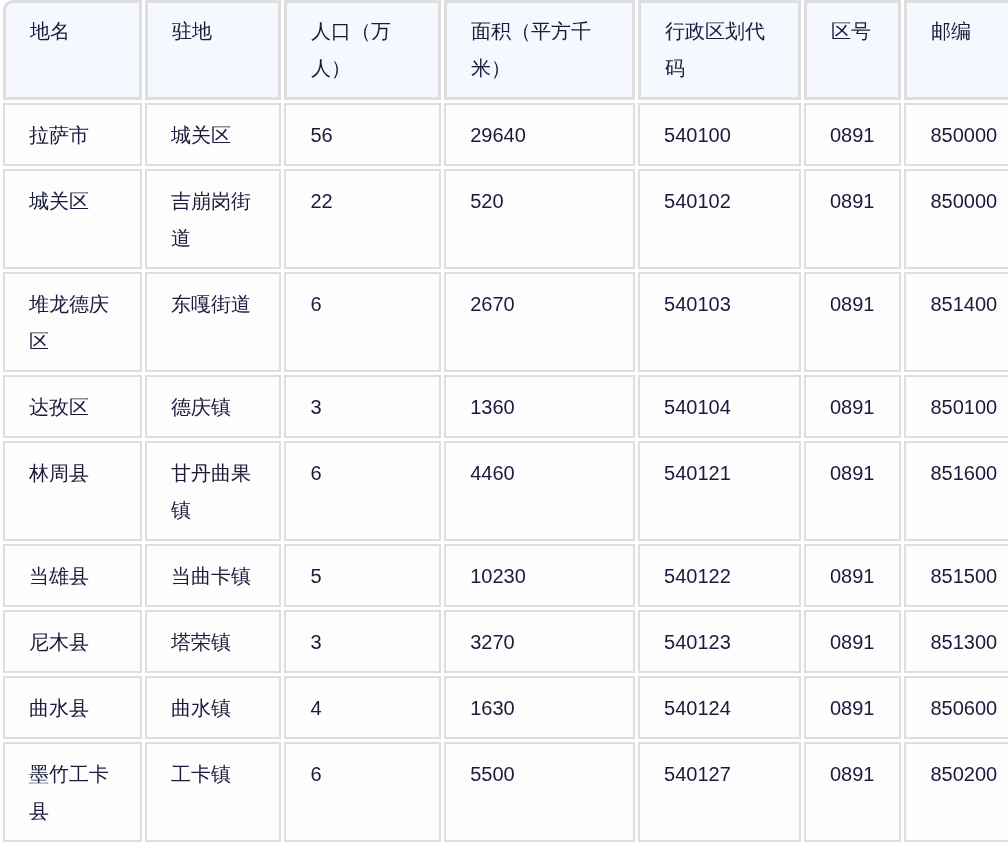 The width and height of the screenshot is (1008, 845). I want to click on table-cell: 851300, so click(956, 641).